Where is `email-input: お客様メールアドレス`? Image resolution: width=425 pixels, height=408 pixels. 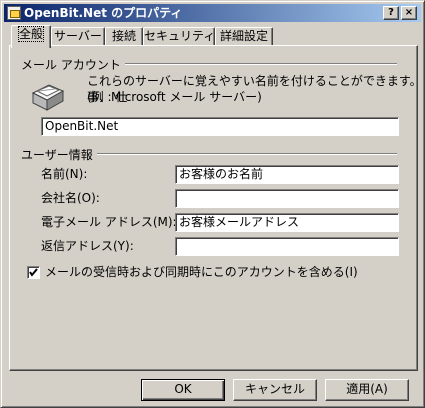
email-input: お客様メールアドレス is located at coordinates (287, 222).